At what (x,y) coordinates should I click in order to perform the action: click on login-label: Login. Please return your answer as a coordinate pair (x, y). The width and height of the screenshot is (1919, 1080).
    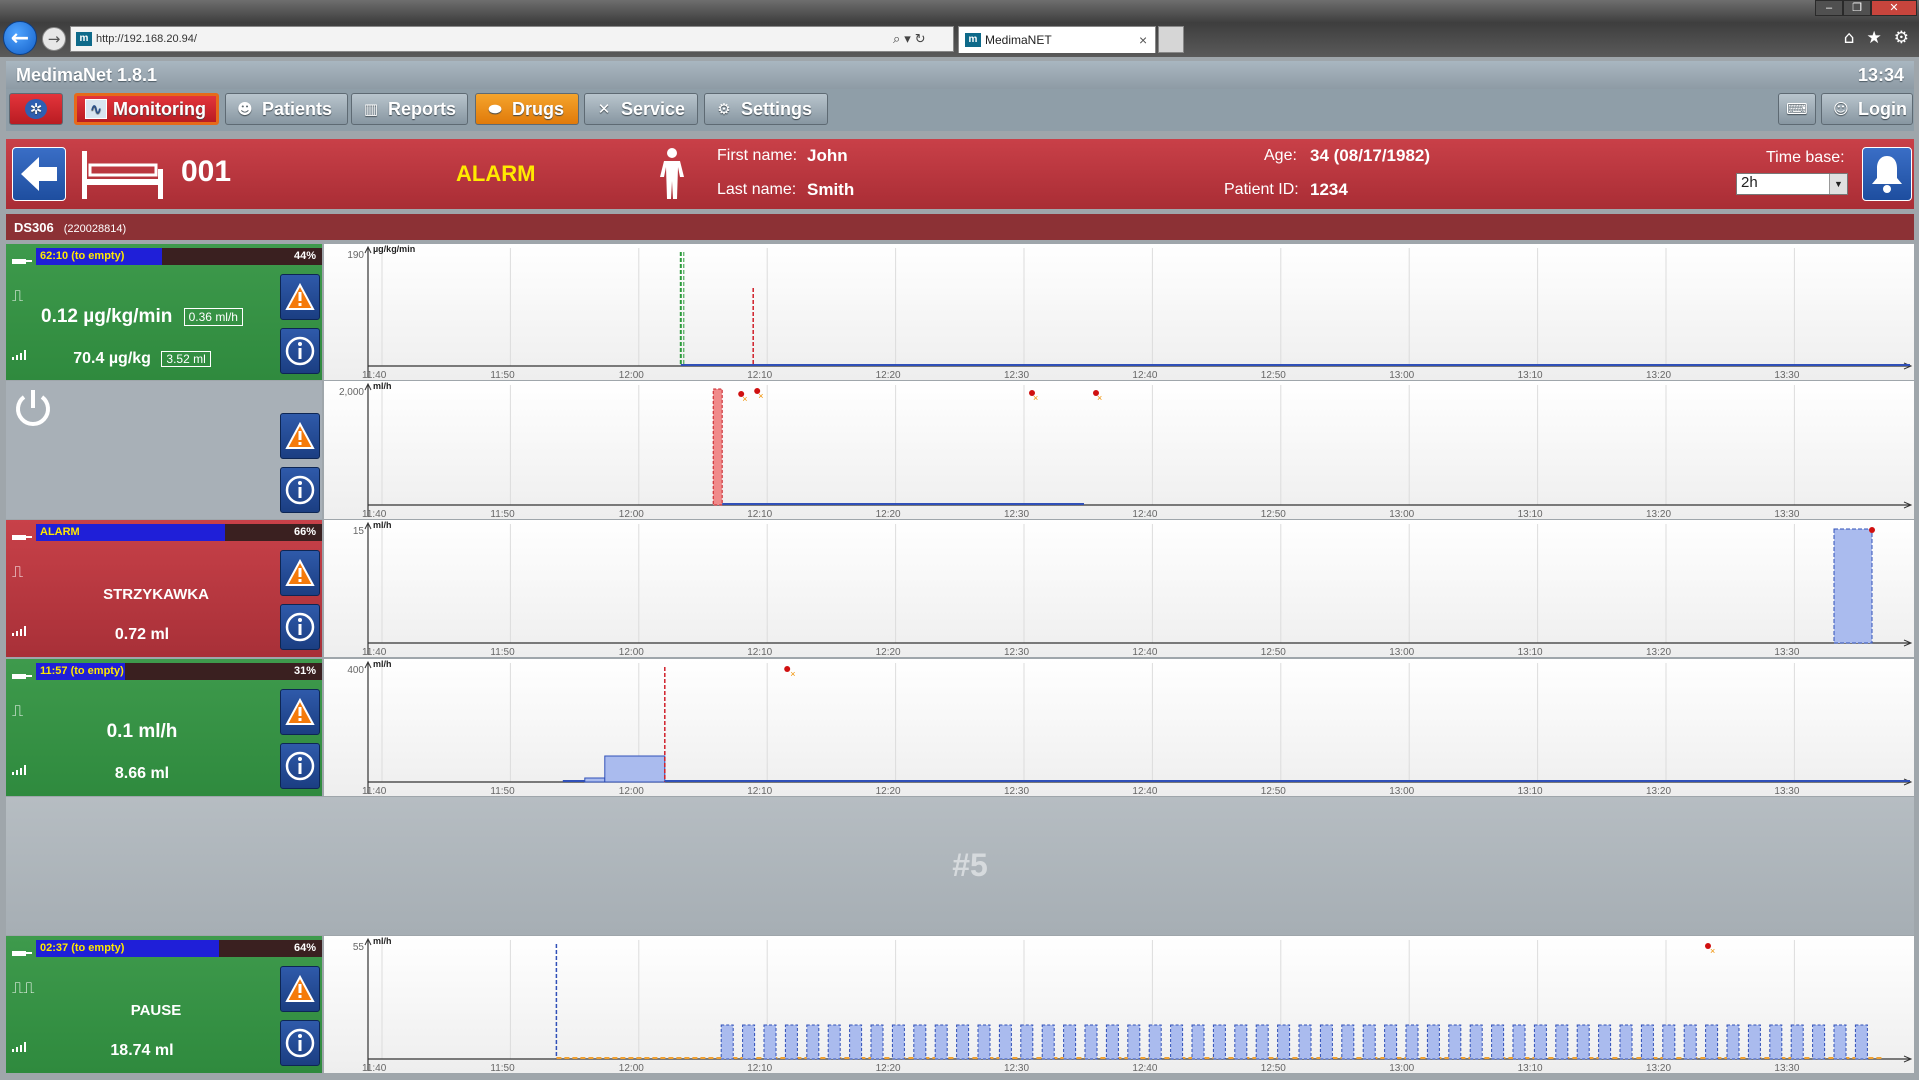
    Looking at the image, I should click on (1882, 108).